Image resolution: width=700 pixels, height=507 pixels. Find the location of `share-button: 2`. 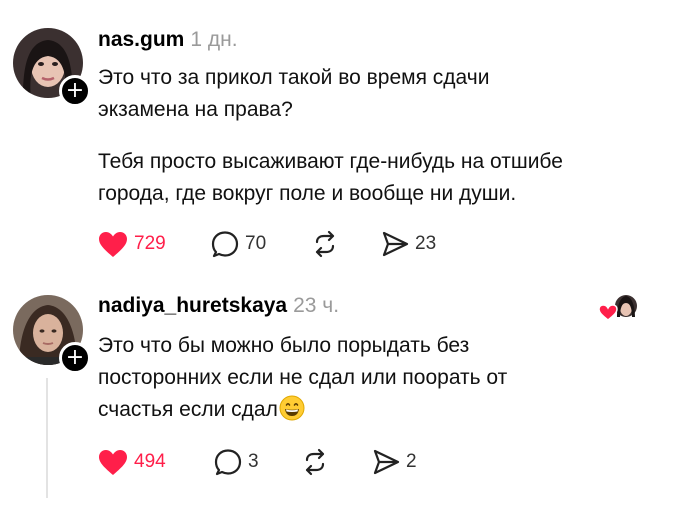

share-button: 2 is located at coordinates (394, 462).